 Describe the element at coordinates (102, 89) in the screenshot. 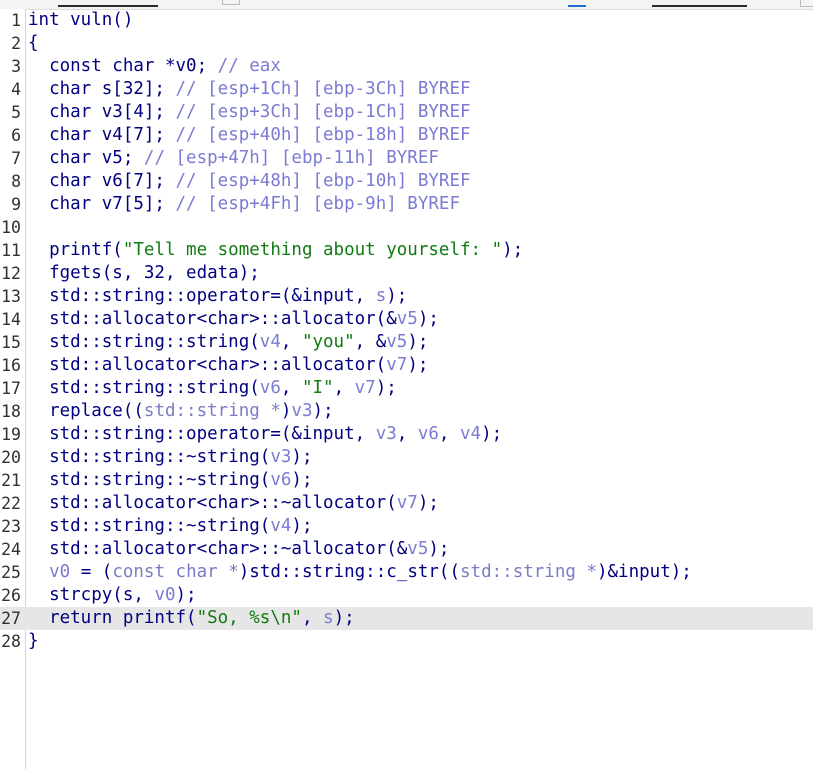

I see `code-token: char s[32];` at that location.